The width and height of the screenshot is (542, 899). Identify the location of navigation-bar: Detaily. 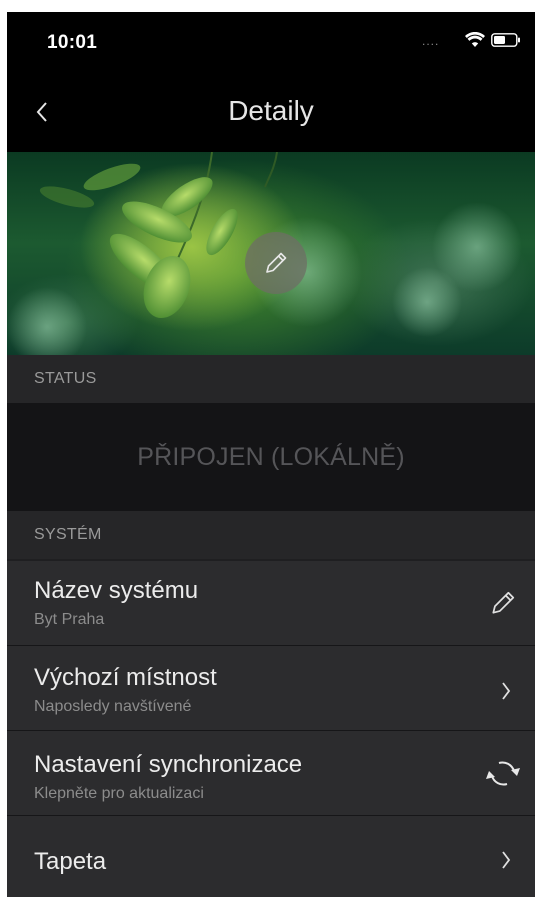
(271, 111).